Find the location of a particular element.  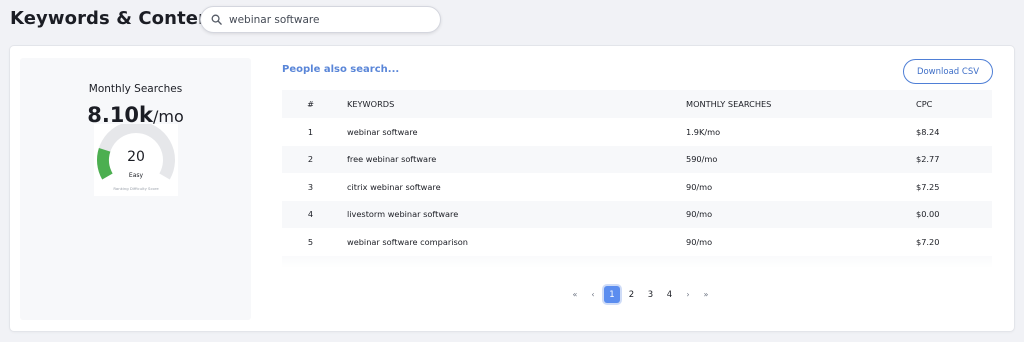

column-header-number: # is located at coordinates (310, 104).